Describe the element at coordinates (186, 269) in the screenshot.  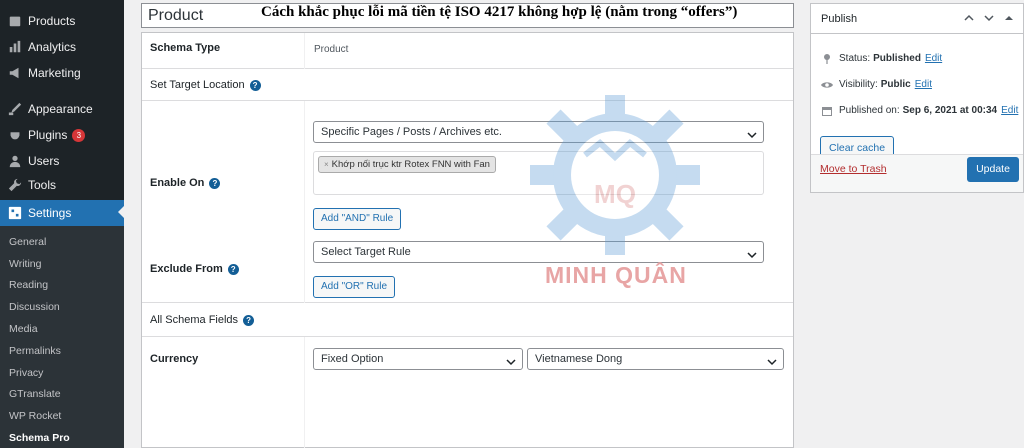
I see `exclude-from-text: Exclude From` at that location.